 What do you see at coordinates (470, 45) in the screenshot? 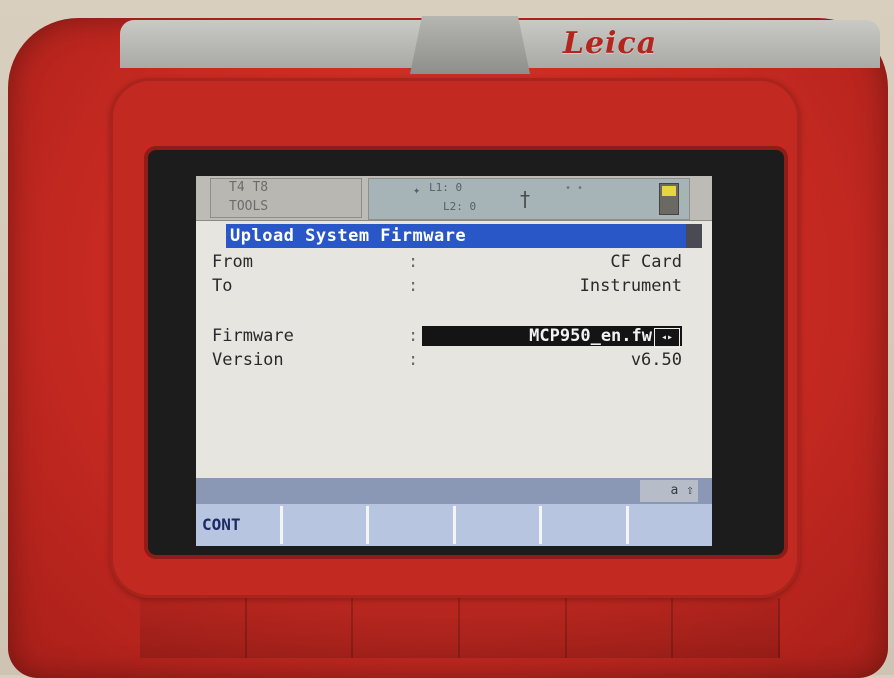
I see `device-top-notch` at bounding box center [470, 45].